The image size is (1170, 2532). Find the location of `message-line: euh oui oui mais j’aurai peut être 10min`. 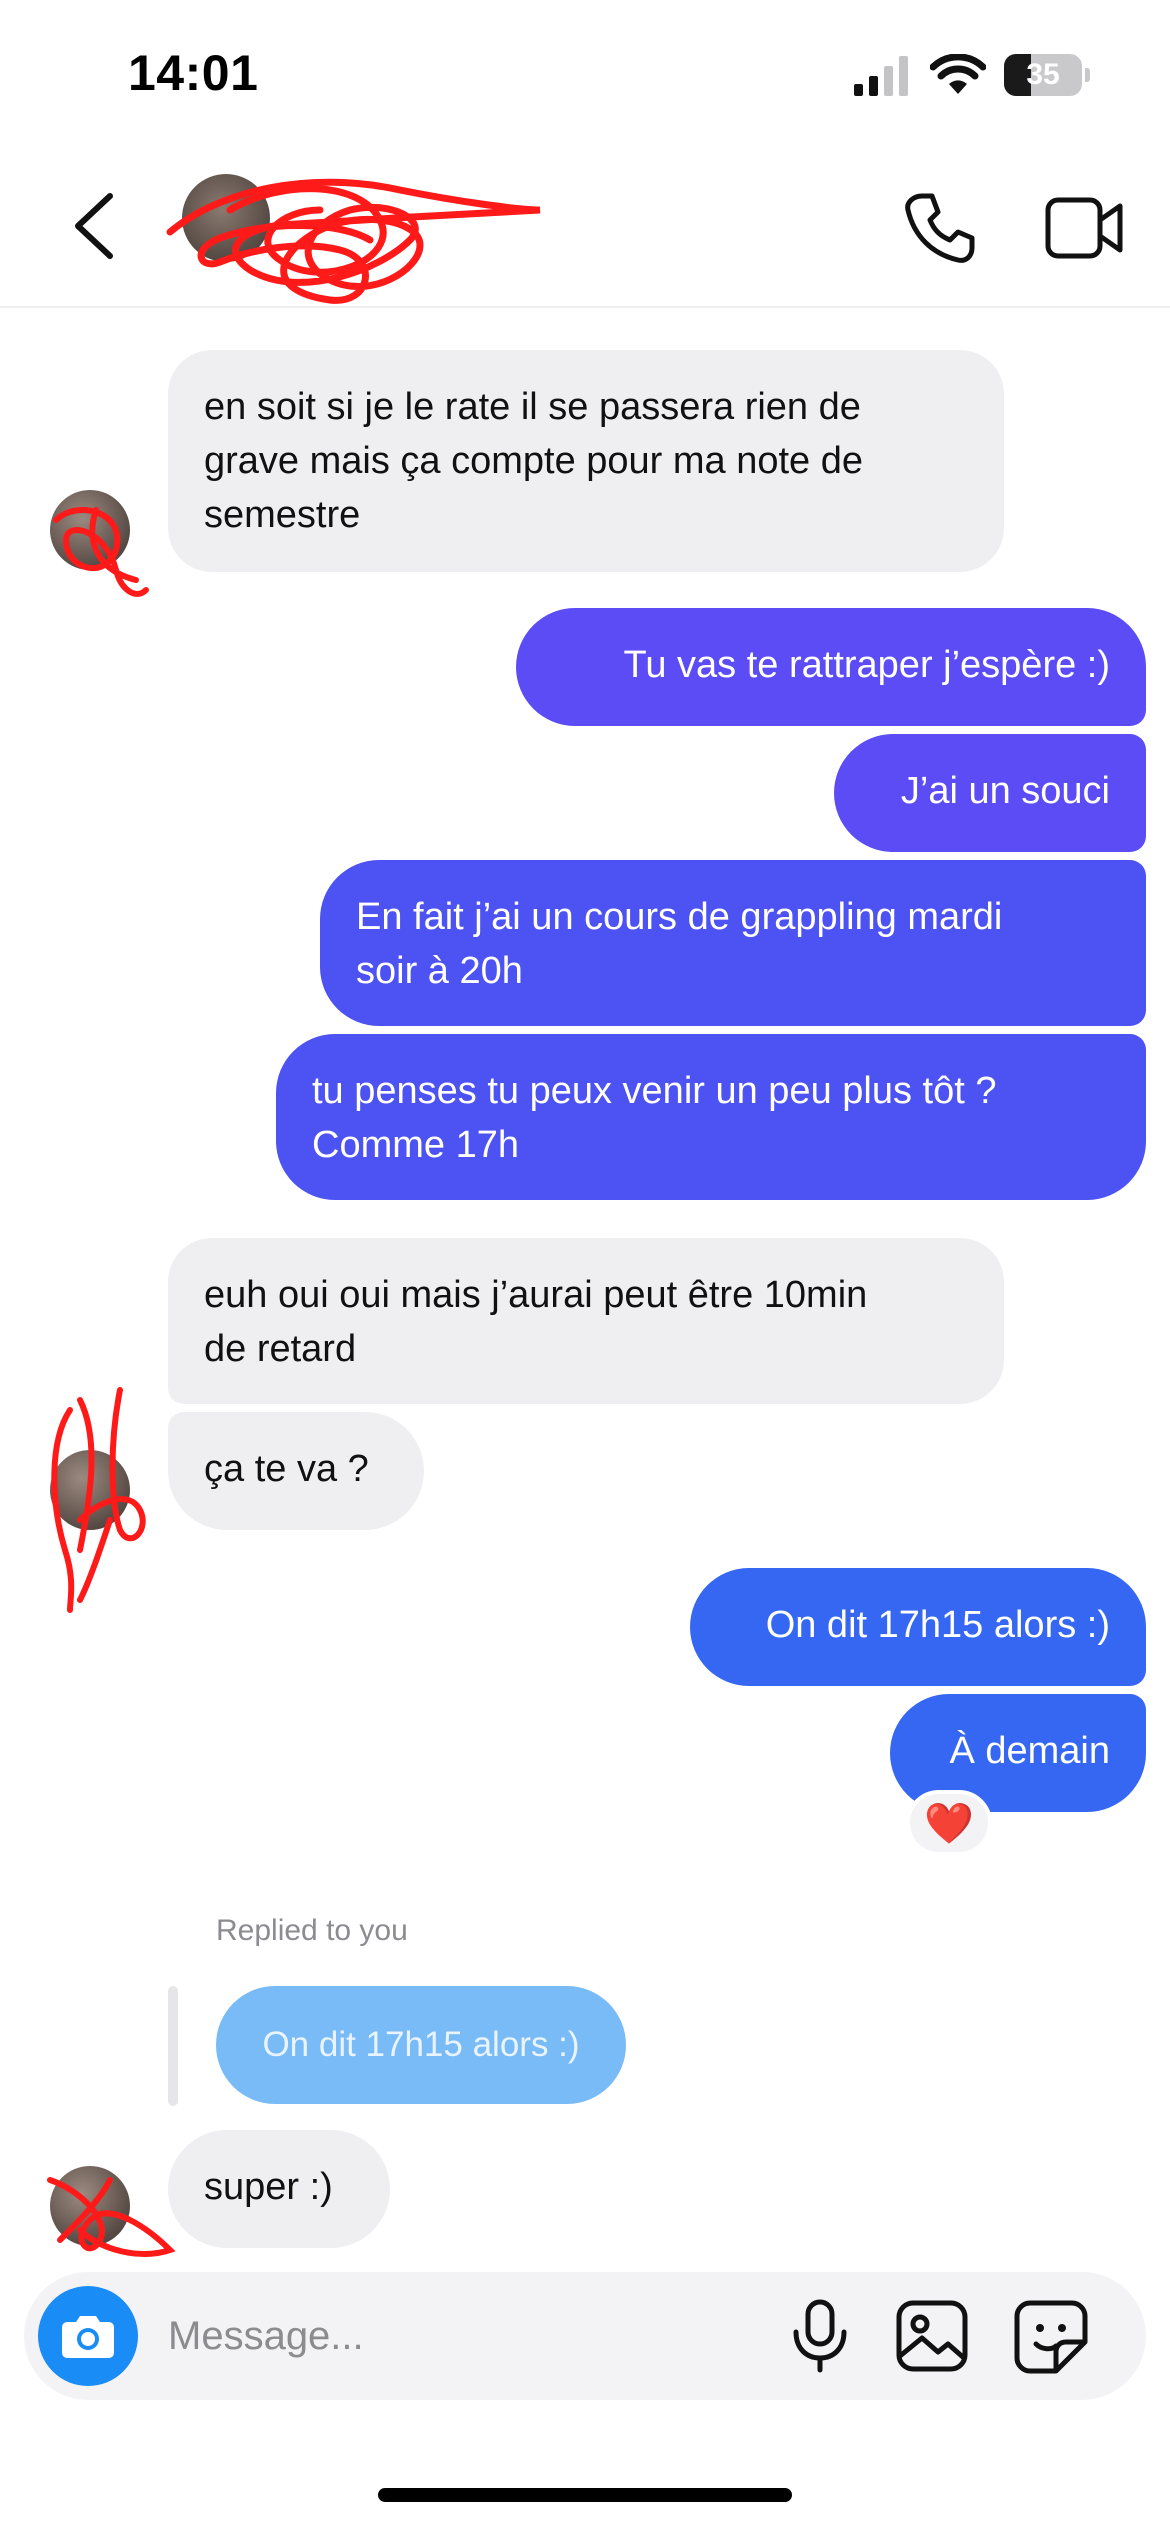

message-line: euh oui oui mais j’aurai peut être 10min is located at coordinates (536, 1295).